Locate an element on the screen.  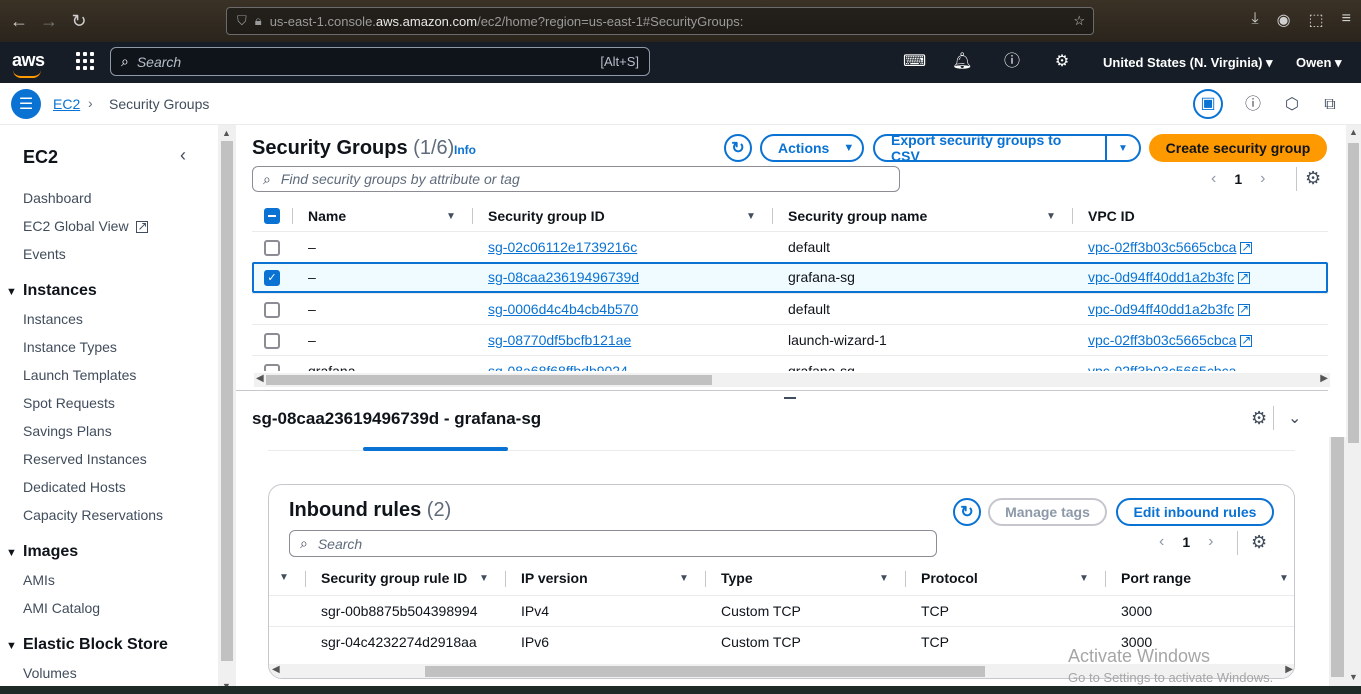
column-header-type: Type ▼ is located at coordinates (805, 578).